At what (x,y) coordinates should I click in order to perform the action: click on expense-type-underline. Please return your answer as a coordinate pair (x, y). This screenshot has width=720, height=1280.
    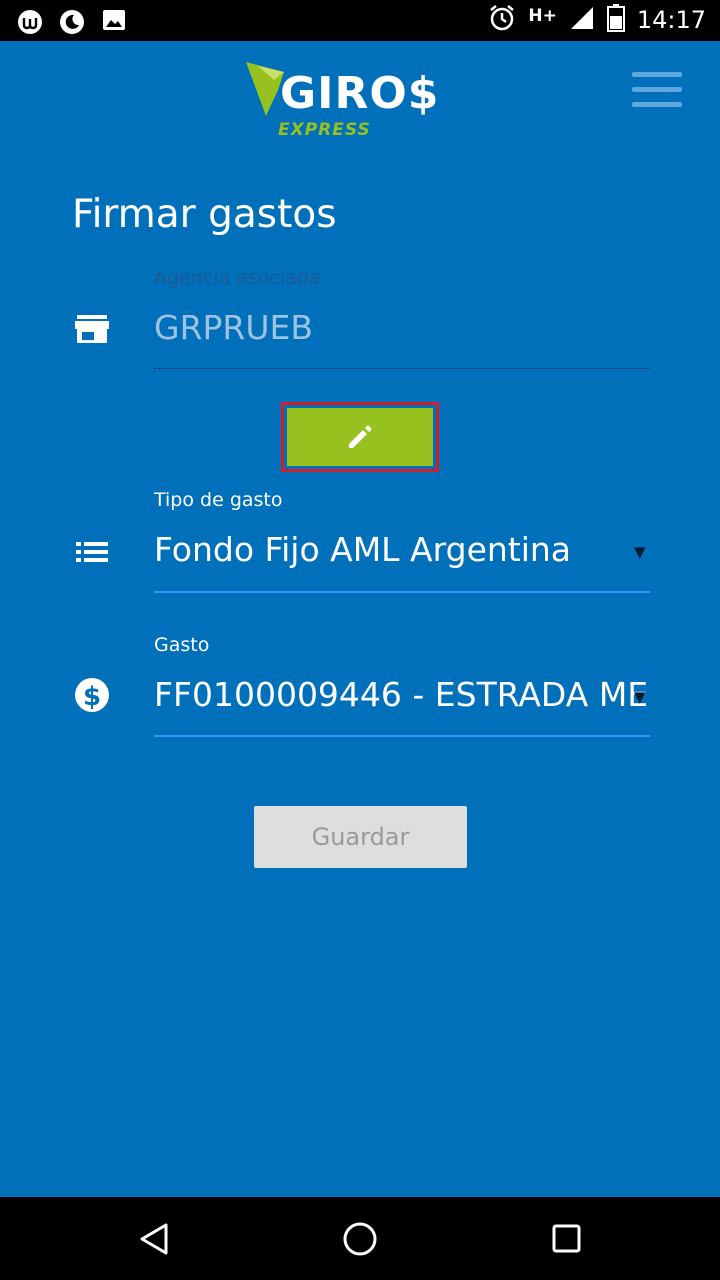
    Looking at the image, I should click on (402, 592).